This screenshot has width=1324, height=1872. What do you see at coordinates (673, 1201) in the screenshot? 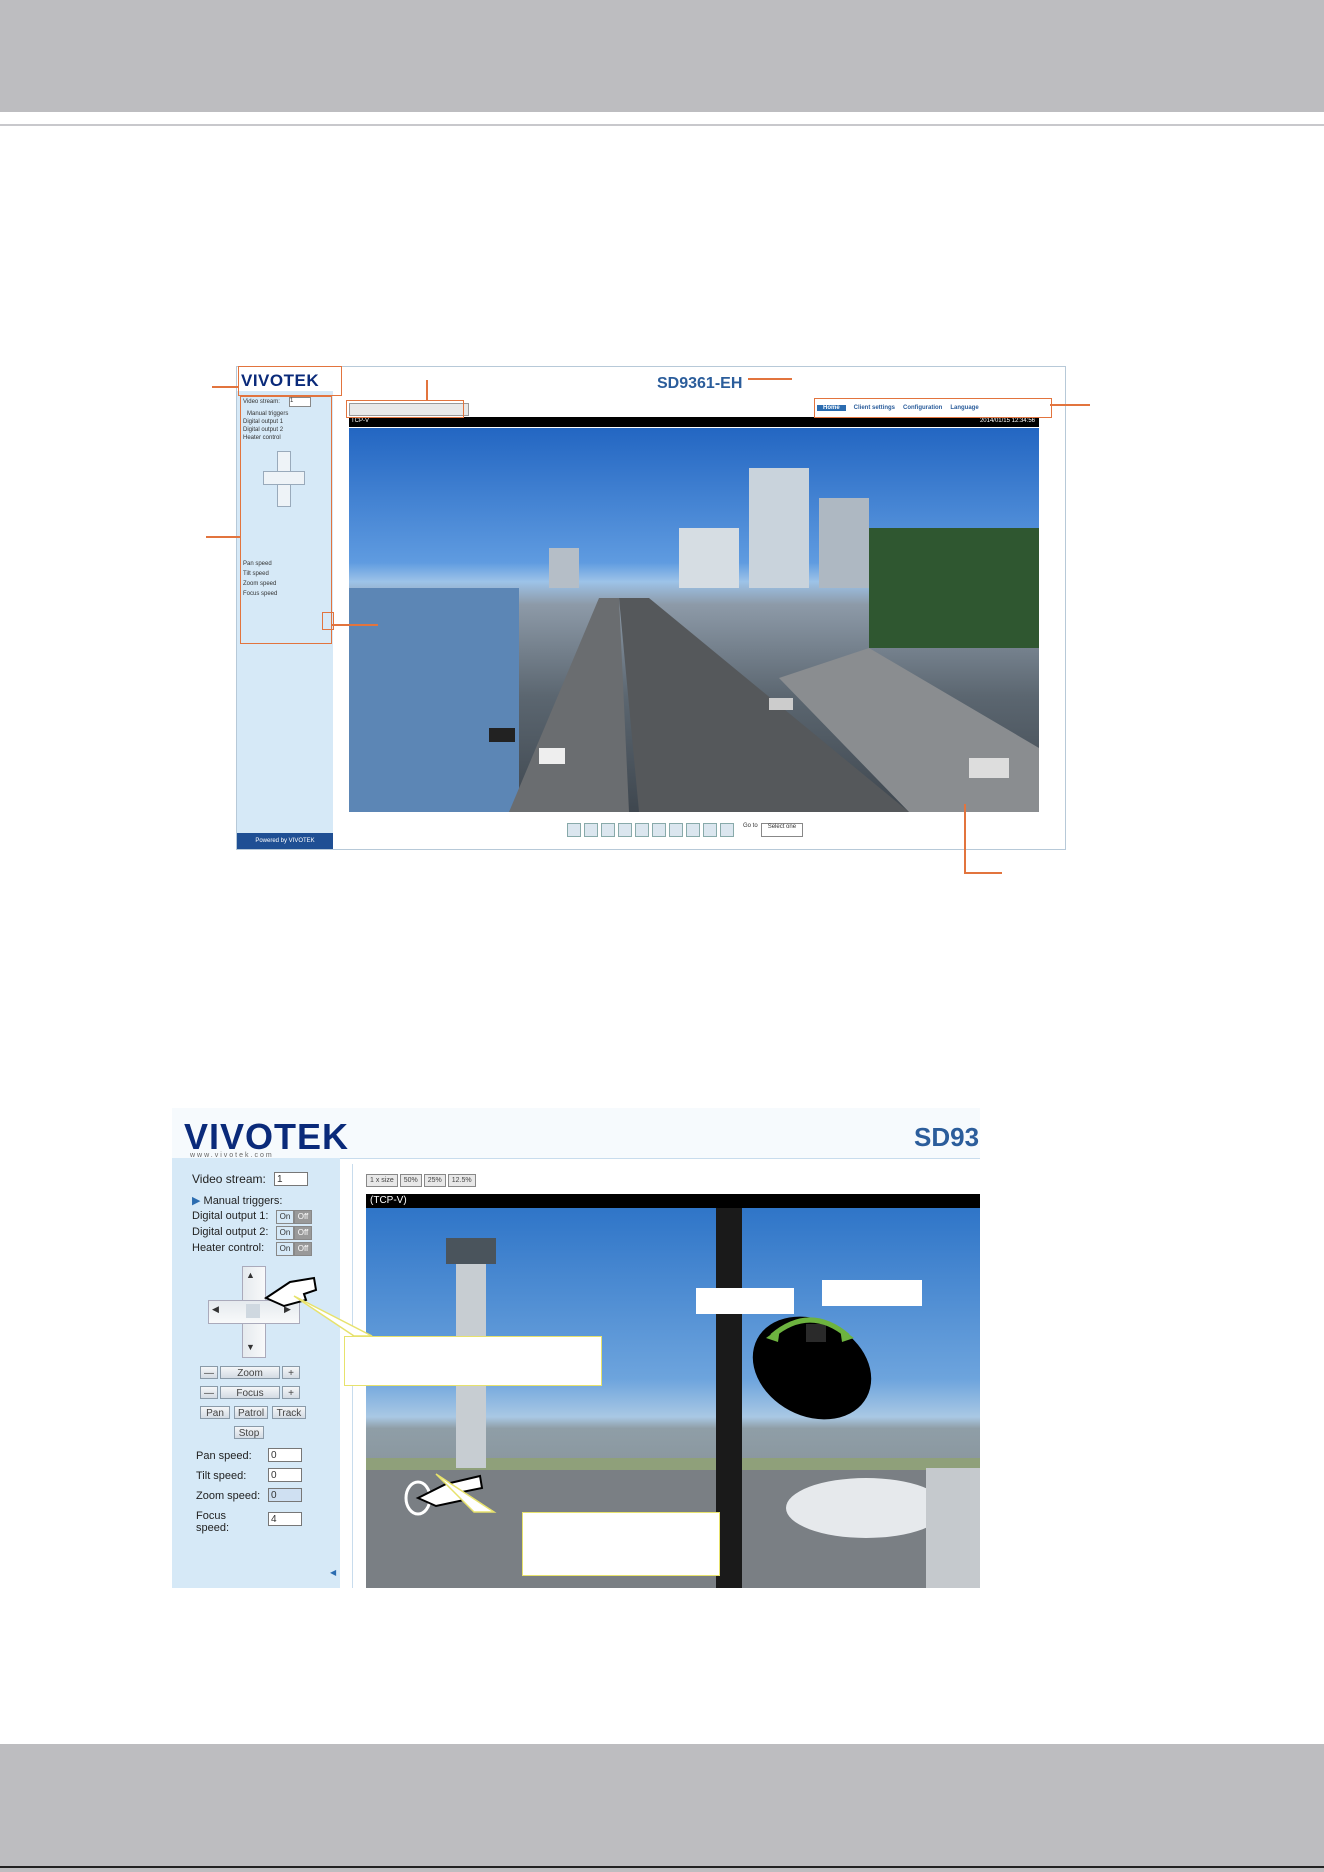
I see `video-title-bar: (TCP-V)` at bounding box center [673, 1201].